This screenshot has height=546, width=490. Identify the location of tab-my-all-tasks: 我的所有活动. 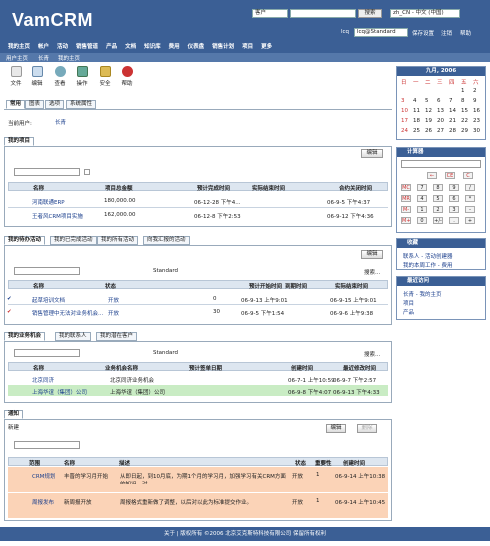
(118, 240).